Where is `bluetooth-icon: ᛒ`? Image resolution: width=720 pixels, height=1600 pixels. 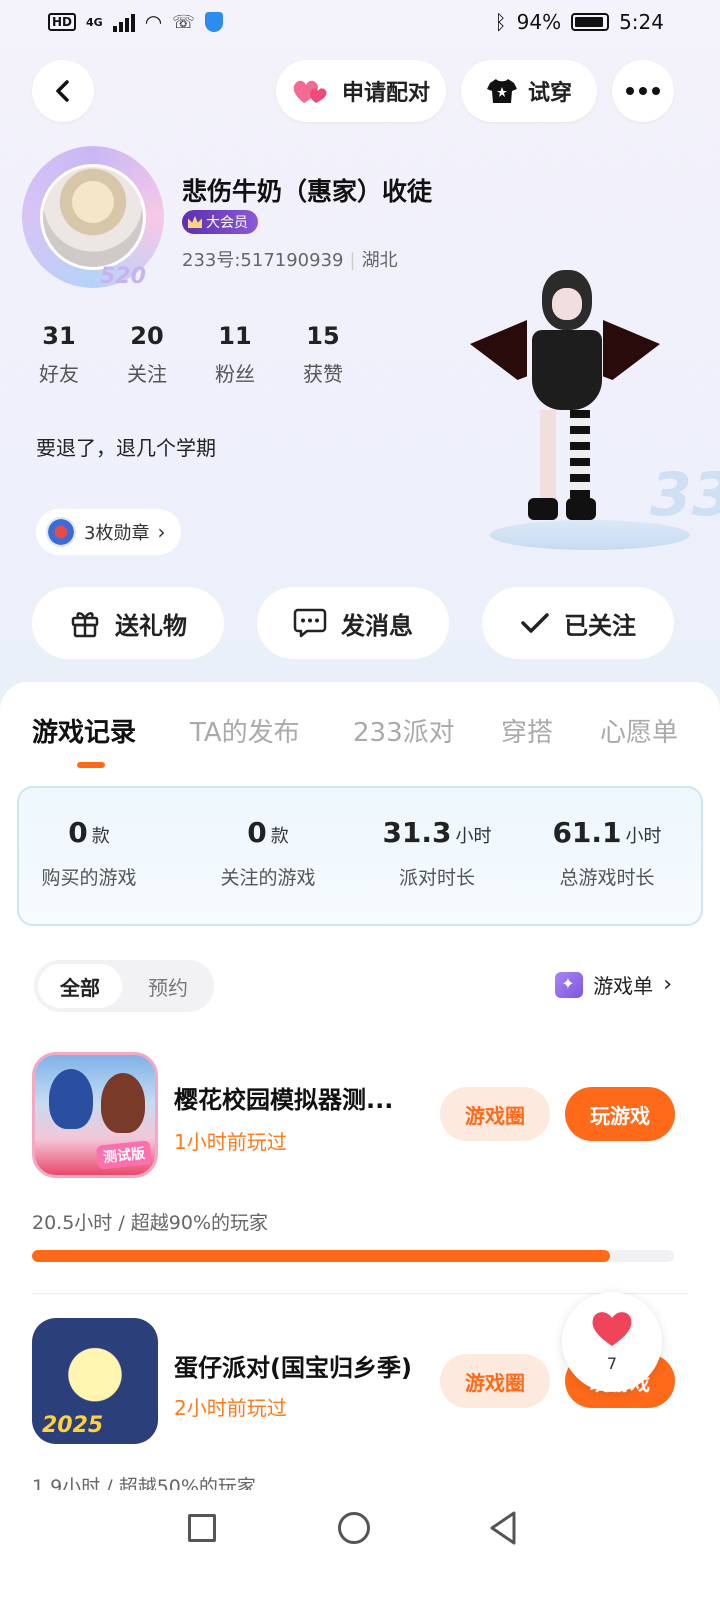
bluetooth-icon: ᛒ is located at coordinates (500, 22).